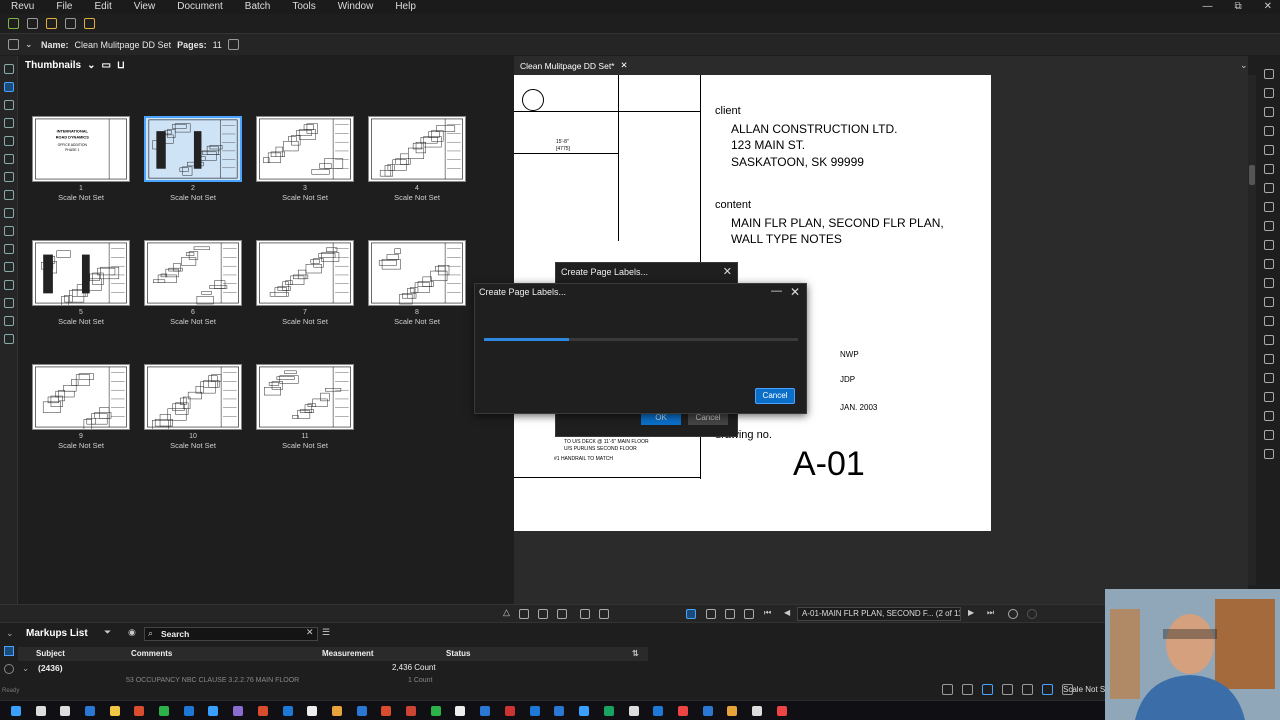 Image resolution: width=1280 pixels, height=720 pixels. Describe the element at coordinates (460, 711) in the screenshot. I see `excel-icon` at that location.